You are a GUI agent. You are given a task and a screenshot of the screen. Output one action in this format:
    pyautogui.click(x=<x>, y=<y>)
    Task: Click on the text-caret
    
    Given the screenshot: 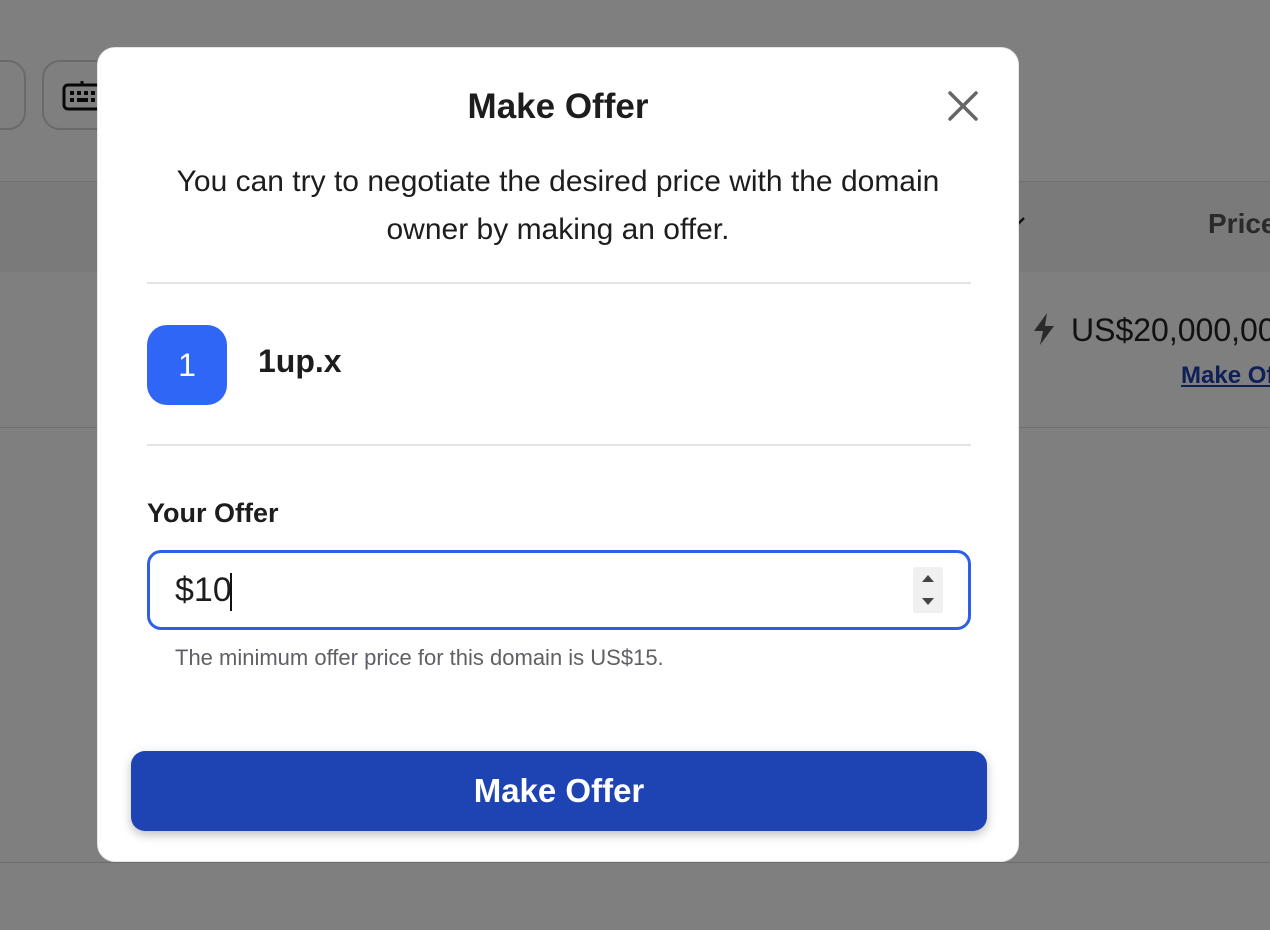 What is the action you would take?
    pyautogui.click(x=231, y=592)
    